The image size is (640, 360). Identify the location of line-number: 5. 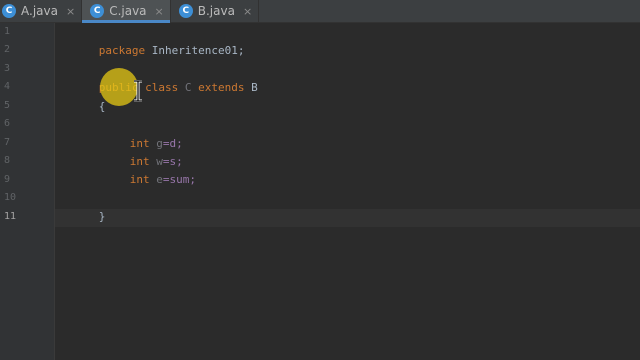
(7, 105).